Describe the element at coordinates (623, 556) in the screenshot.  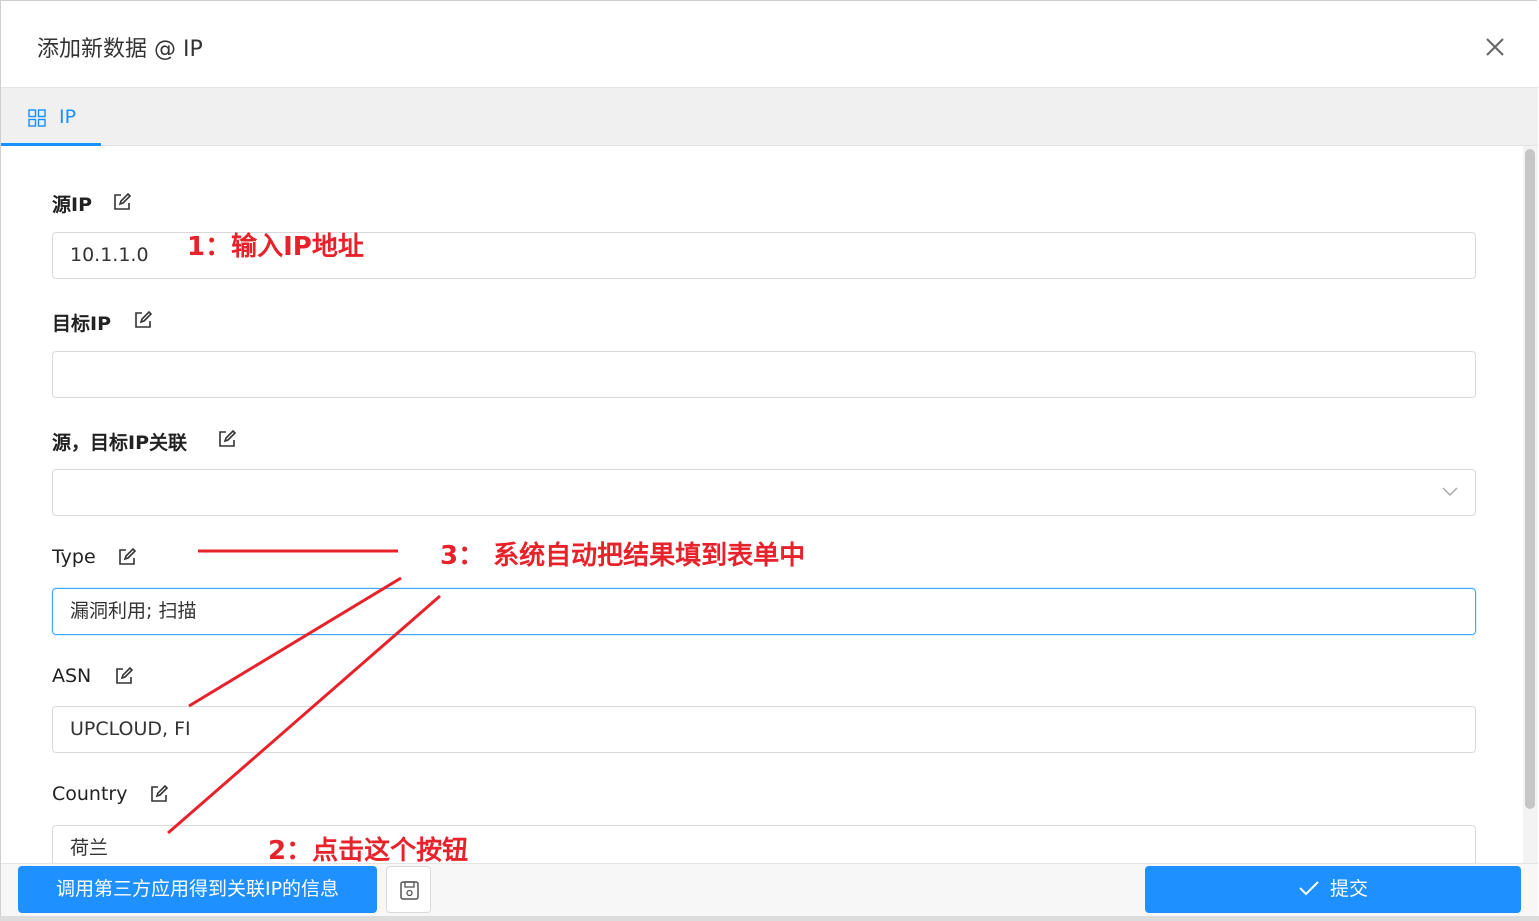
I see `annotation-step3: 3： 系统自动把结果填到表单中` at that location.